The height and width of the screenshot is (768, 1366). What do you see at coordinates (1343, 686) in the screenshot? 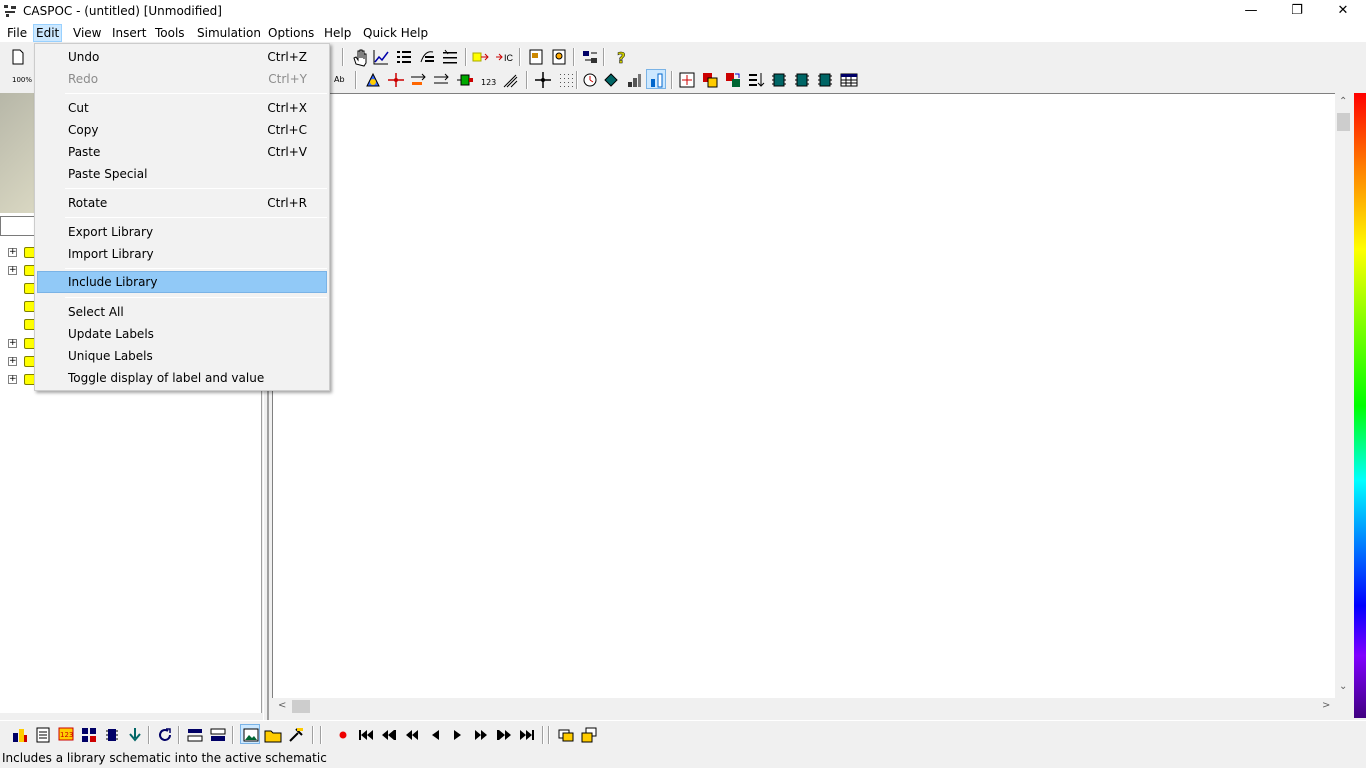
I see `scroll-down-icon: ⌄` at bounding box center [1343, 686].